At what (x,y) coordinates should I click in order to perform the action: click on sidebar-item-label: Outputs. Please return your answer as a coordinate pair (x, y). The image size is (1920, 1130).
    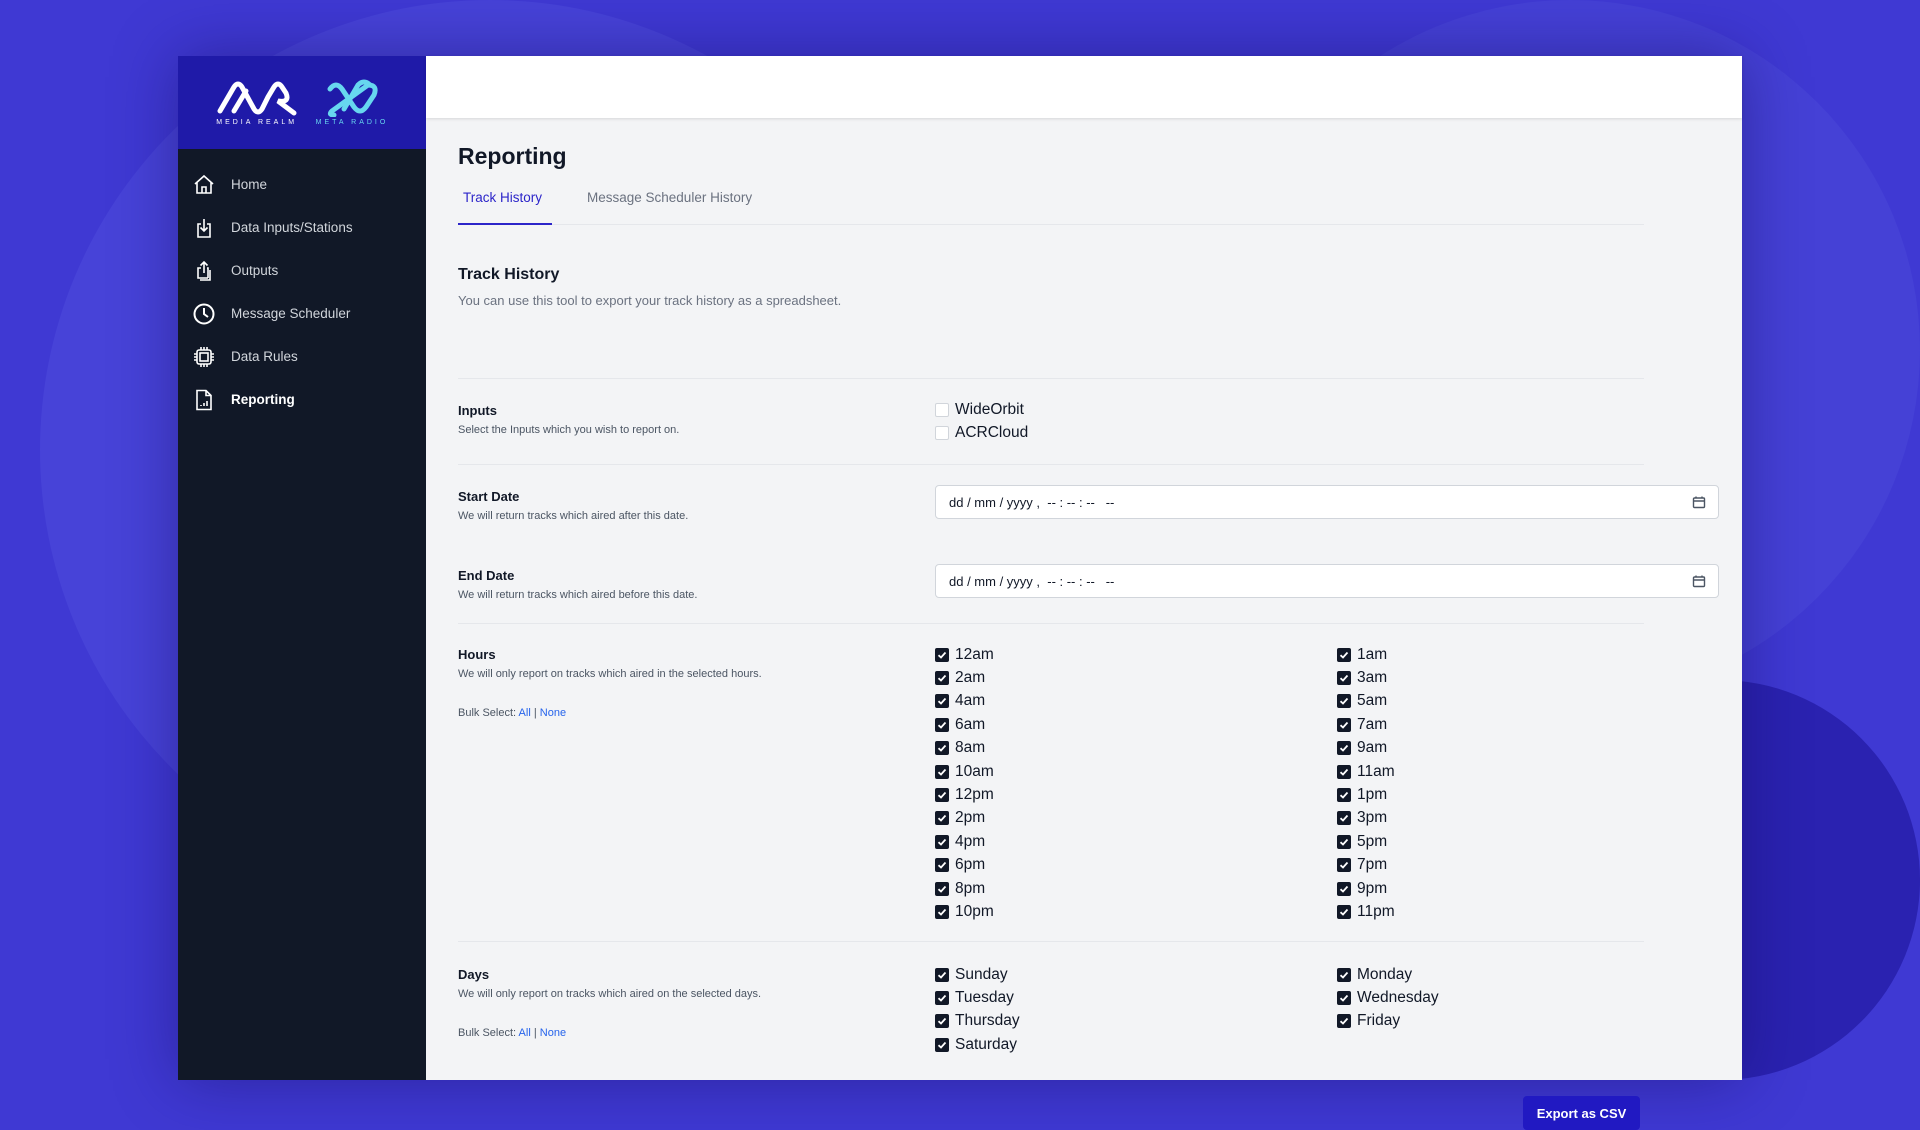
    Looking at the image, I should click on (255, 270).